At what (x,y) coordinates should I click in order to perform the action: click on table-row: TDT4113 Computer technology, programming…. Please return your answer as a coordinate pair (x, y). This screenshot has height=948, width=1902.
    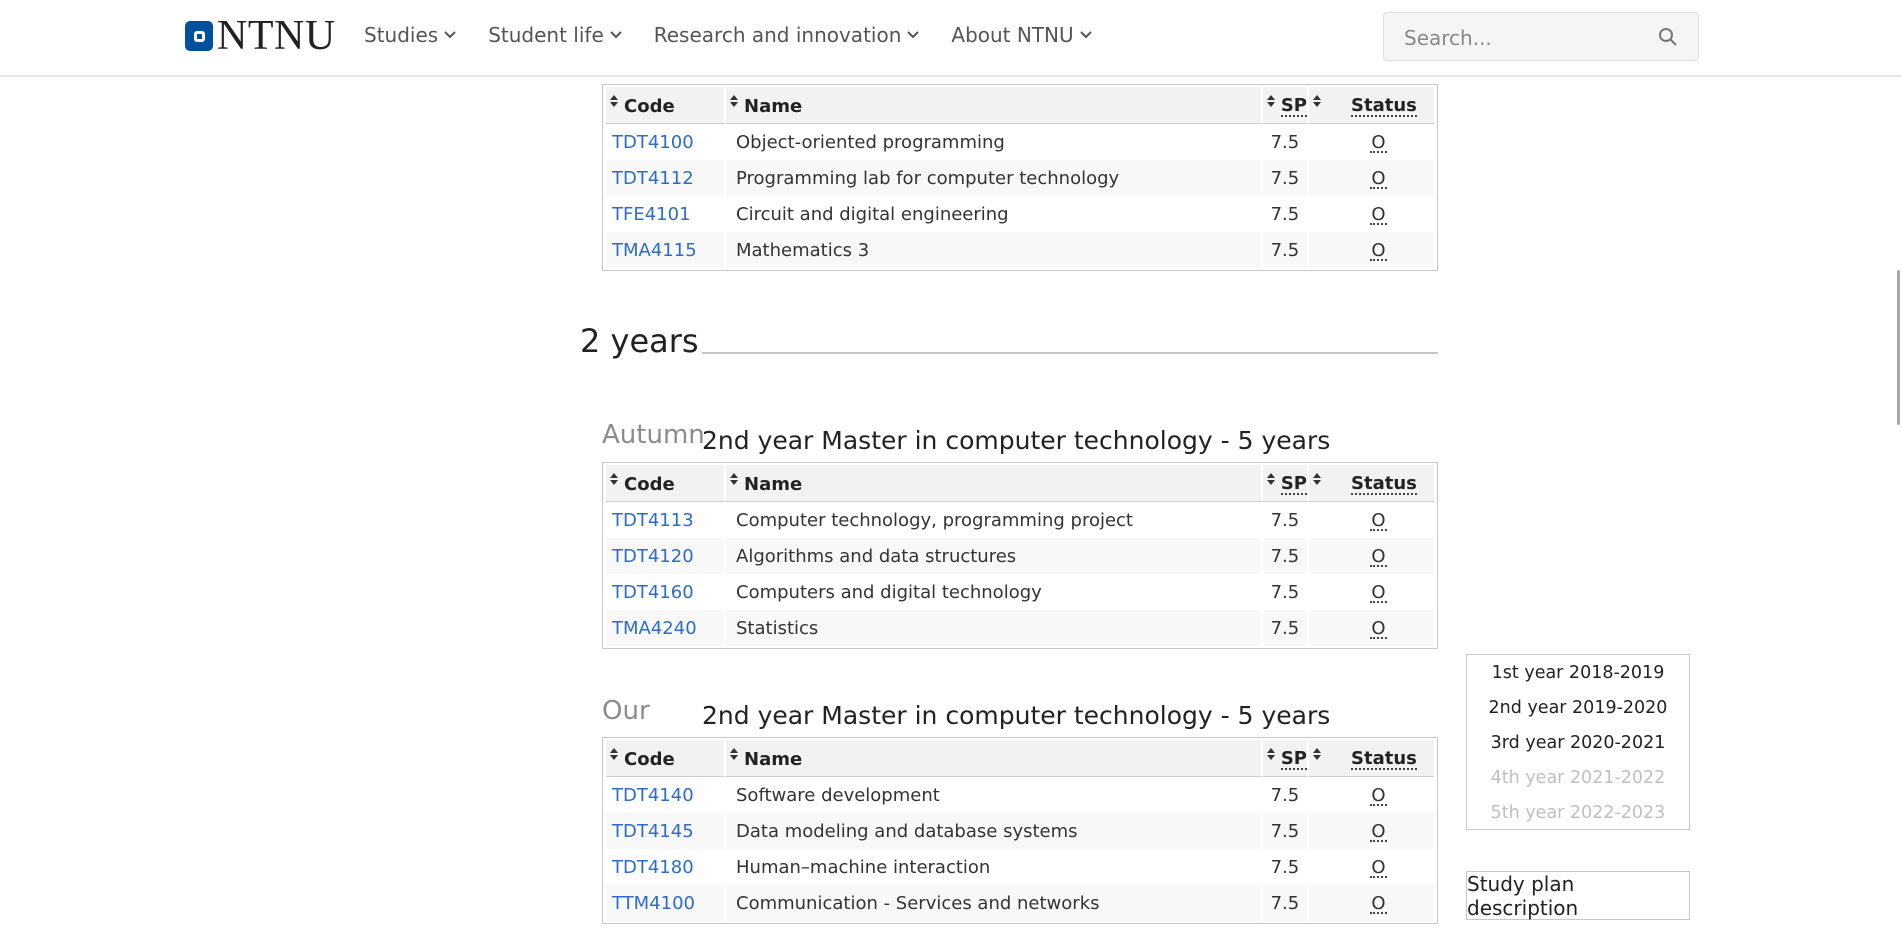
    Looking at the image, I should click on (1020, 520).